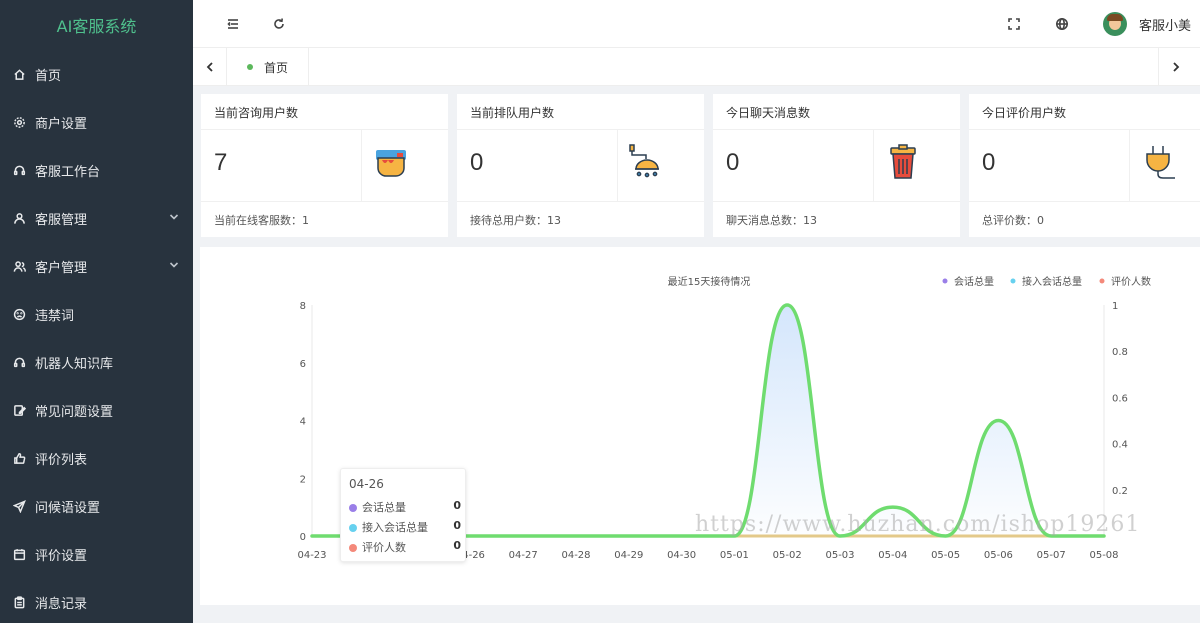 The image size is (1200, 623). Describe the element at coordinates (19, 410) in the screenshot. I see `edit-icon` at that location.